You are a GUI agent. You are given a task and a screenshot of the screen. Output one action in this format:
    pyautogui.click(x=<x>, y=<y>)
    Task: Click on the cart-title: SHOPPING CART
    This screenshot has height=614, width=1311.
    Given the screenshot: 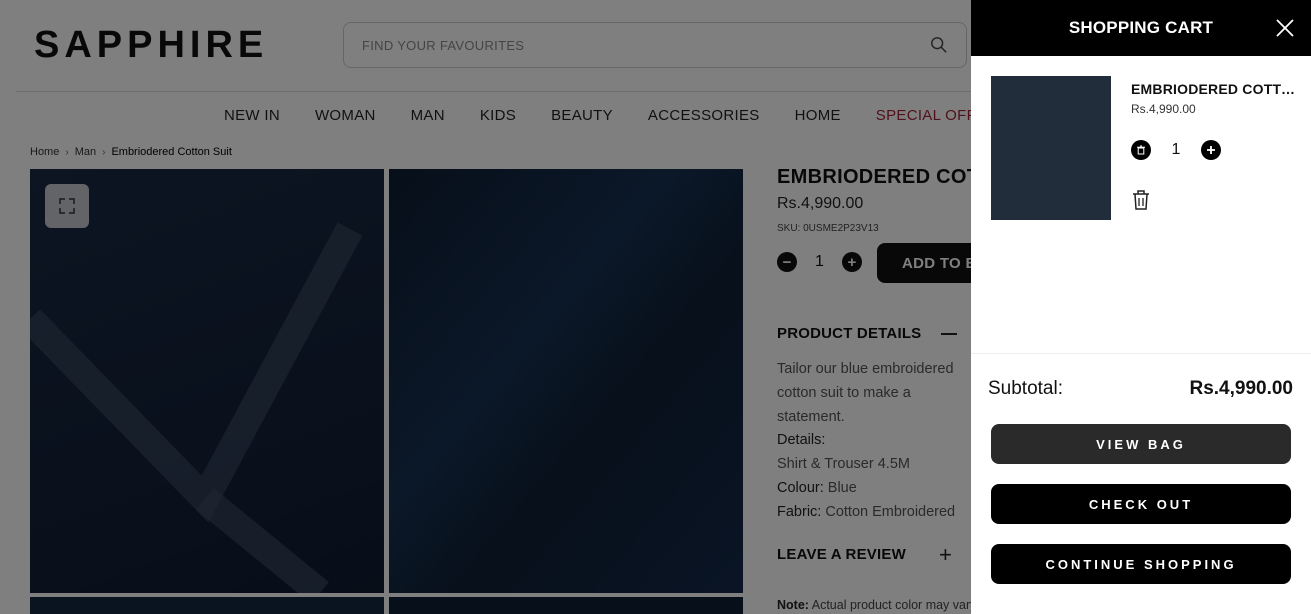 What is the action you would take?
    pyautogui.click(x=1141, y=27)
    